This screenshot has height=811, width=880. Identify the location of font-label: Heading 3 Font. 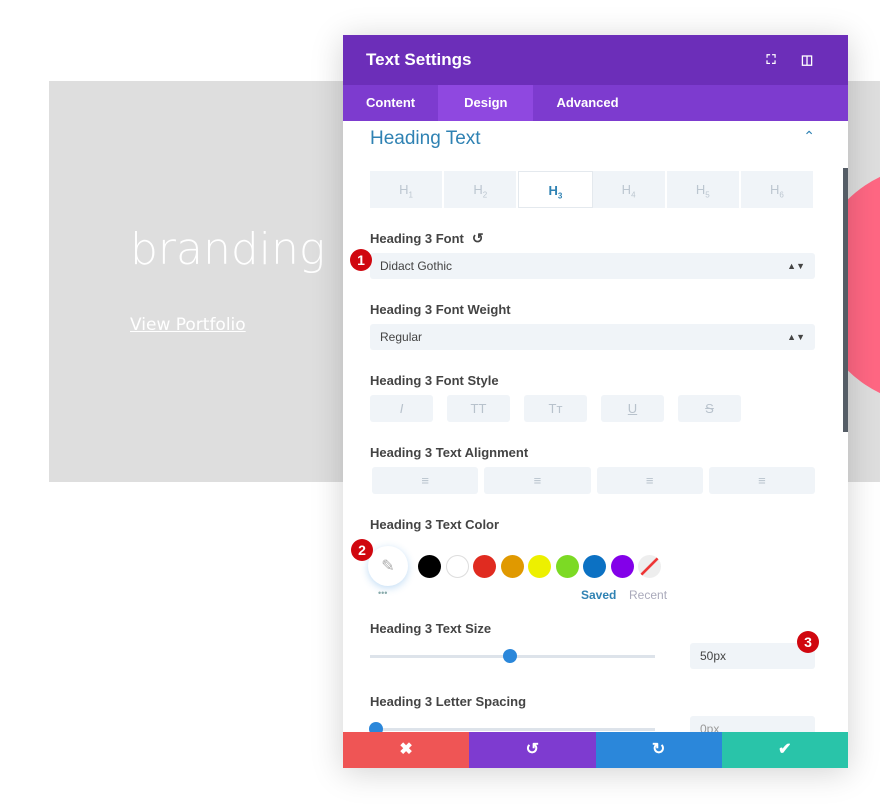
(417, 238).